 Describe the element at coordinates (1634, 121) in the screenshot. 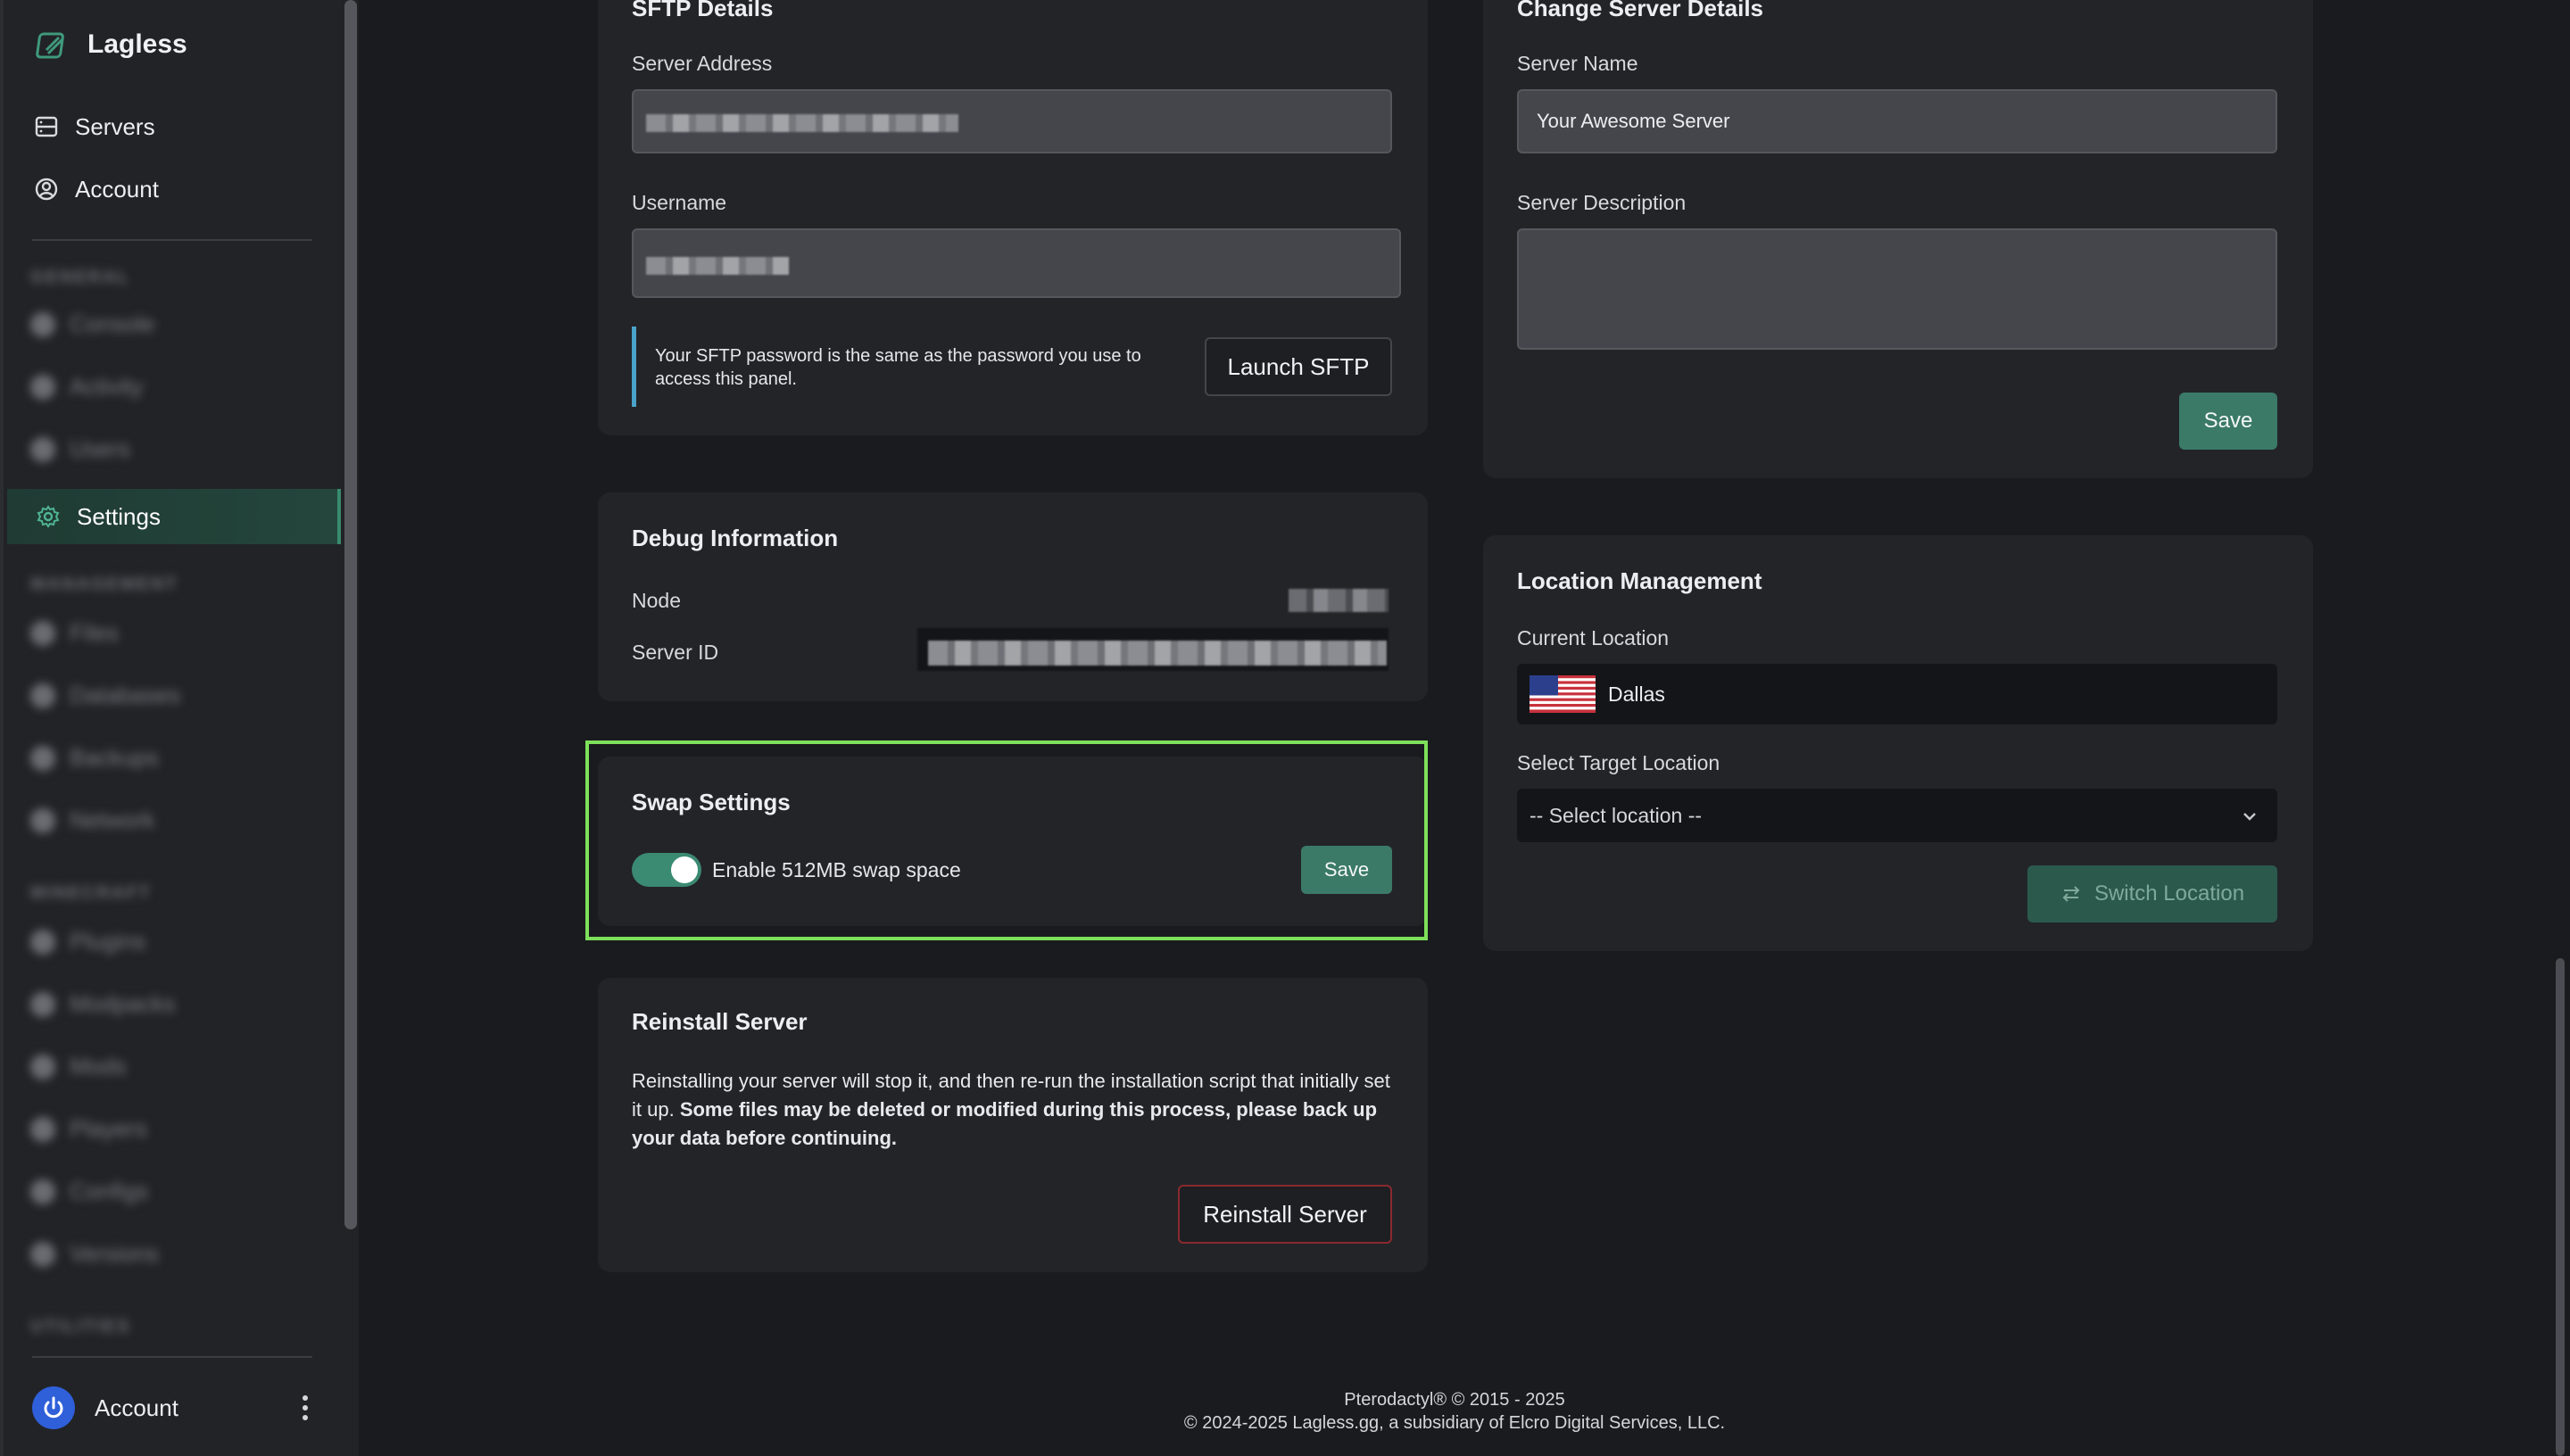

I see `server-name-value: Your Awesome Server` at that location.